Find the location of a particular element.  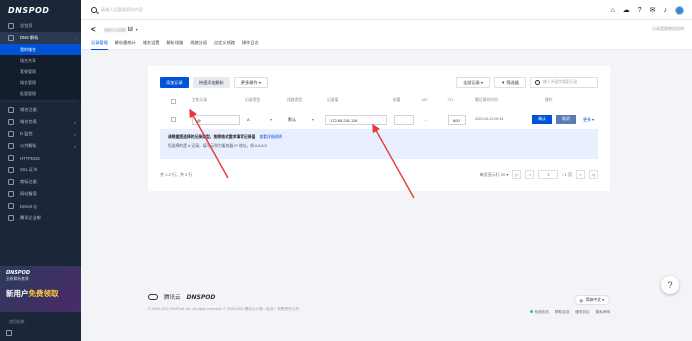

sidebar-sub-domain-manage: 域名管理 is located at coordinates (40, 82).